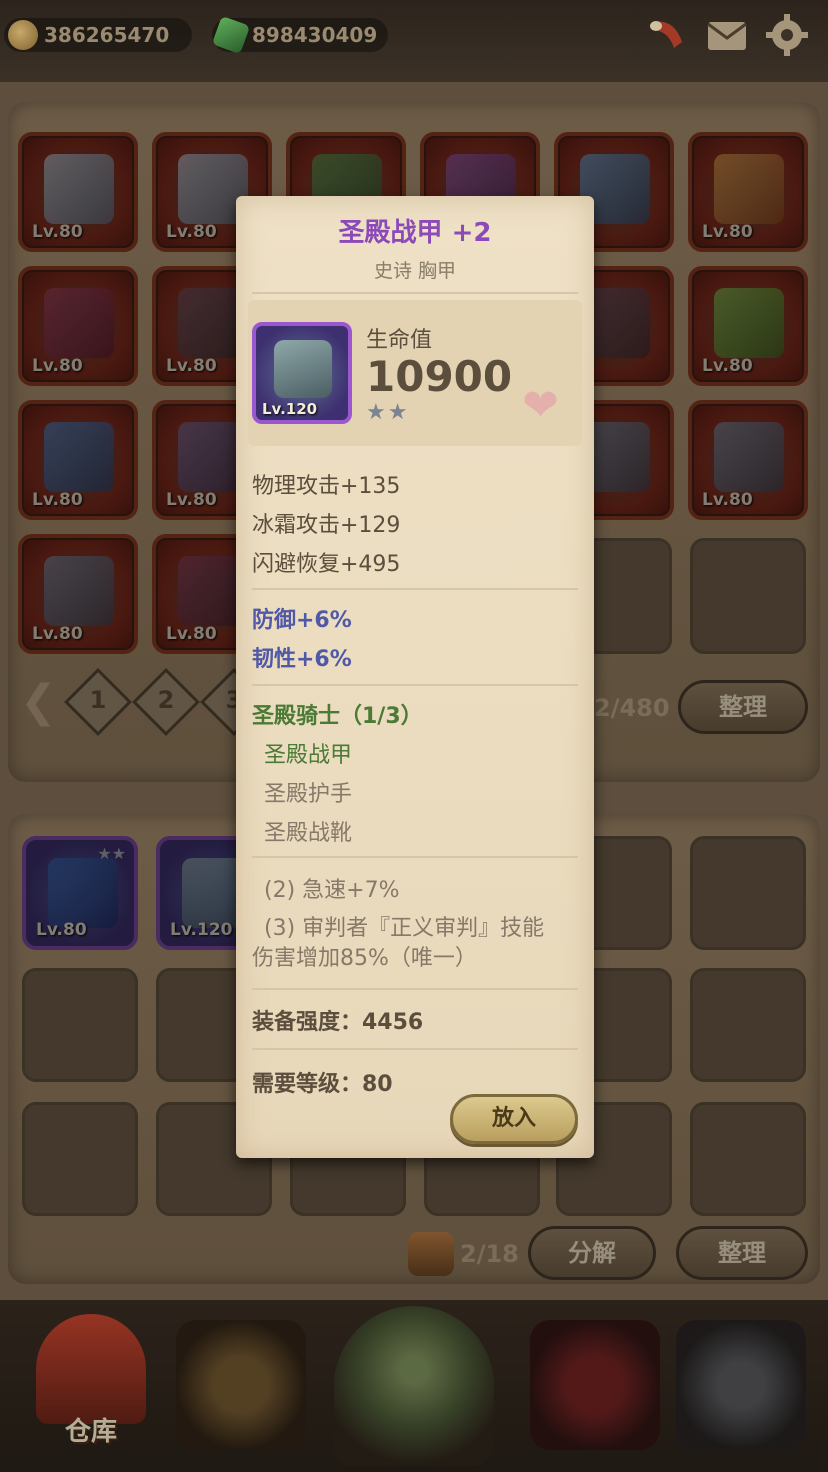 Image resolution: width=828 pixels, height=1472 pixels. What do you see at coordinates (303, 369) in the screenshot?
I see `chest-armor-icon` at bounding box center [303, 369].